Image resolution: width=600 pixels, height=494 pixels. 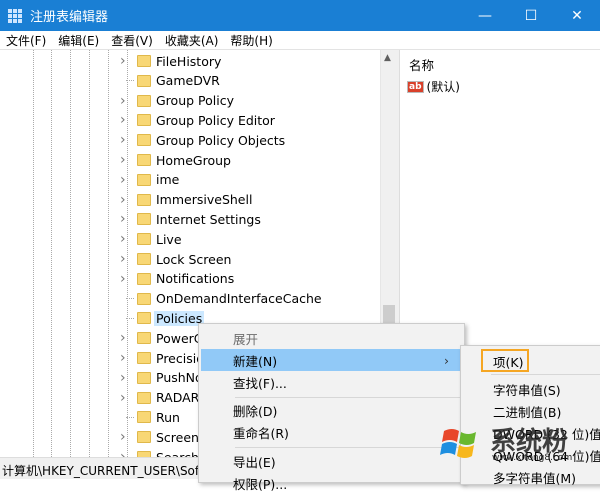 What do you see at coordinates (78, 40) in the screenshot?
I see `menu-edit: 编辑(E)` at bounding box center [78, 40].